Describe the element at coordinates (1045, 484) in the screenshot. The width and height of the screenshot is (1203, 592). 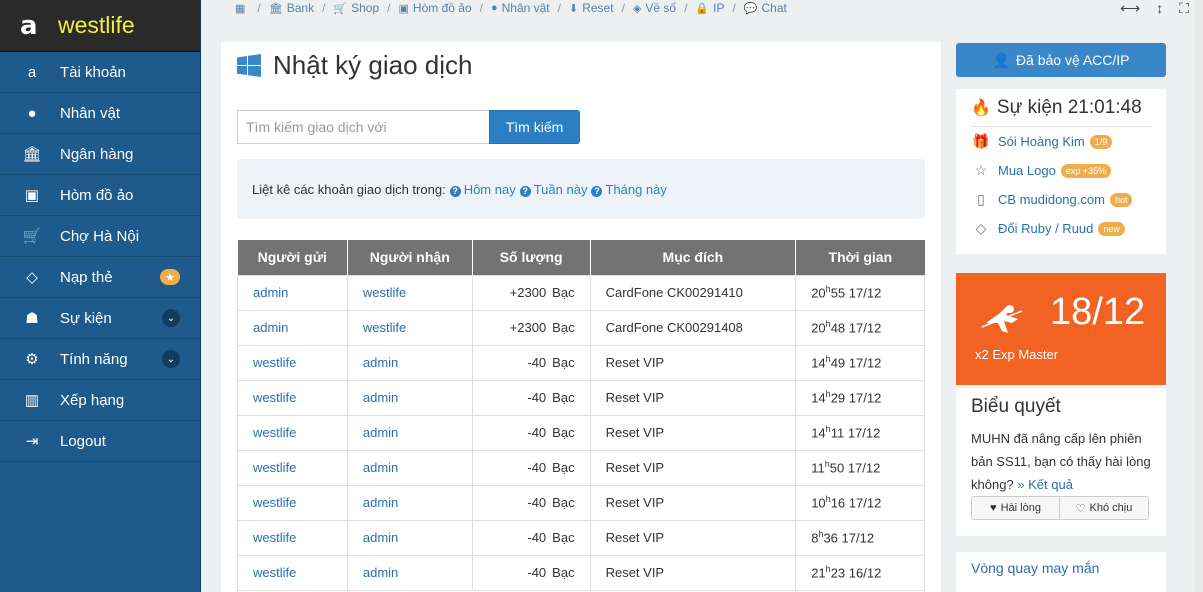
I see `poll-results-link: » Kết quả` at that location.